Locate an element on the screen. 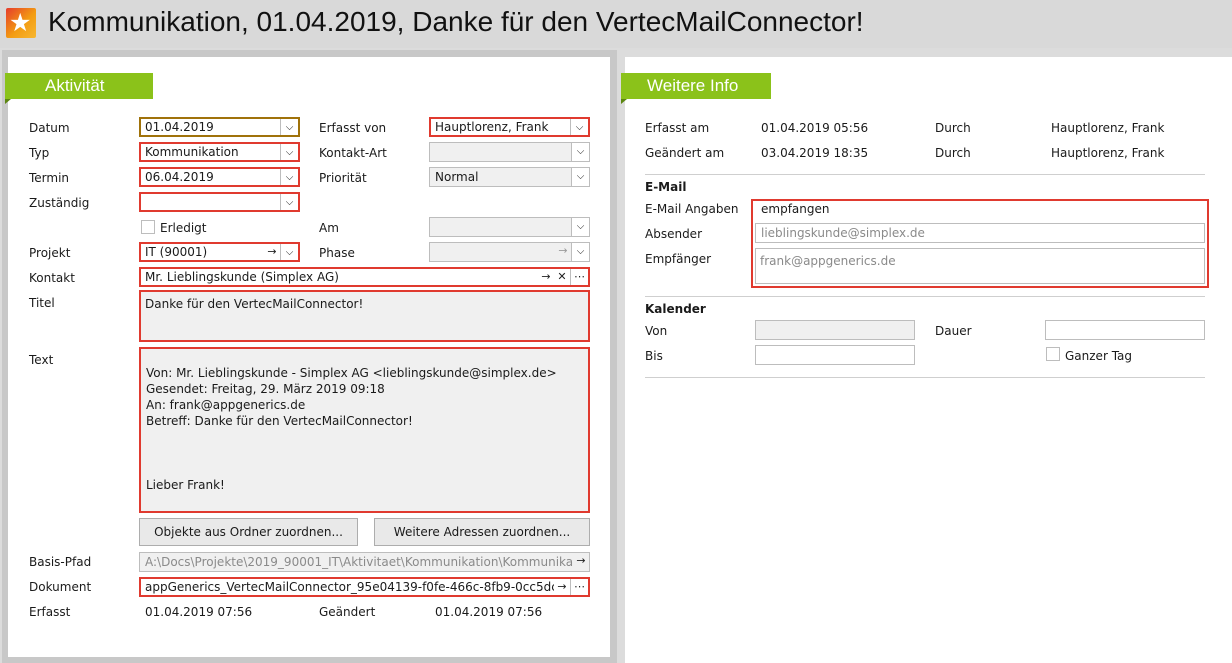  dauer-label: Dauer is located at coordinates (953, 331).